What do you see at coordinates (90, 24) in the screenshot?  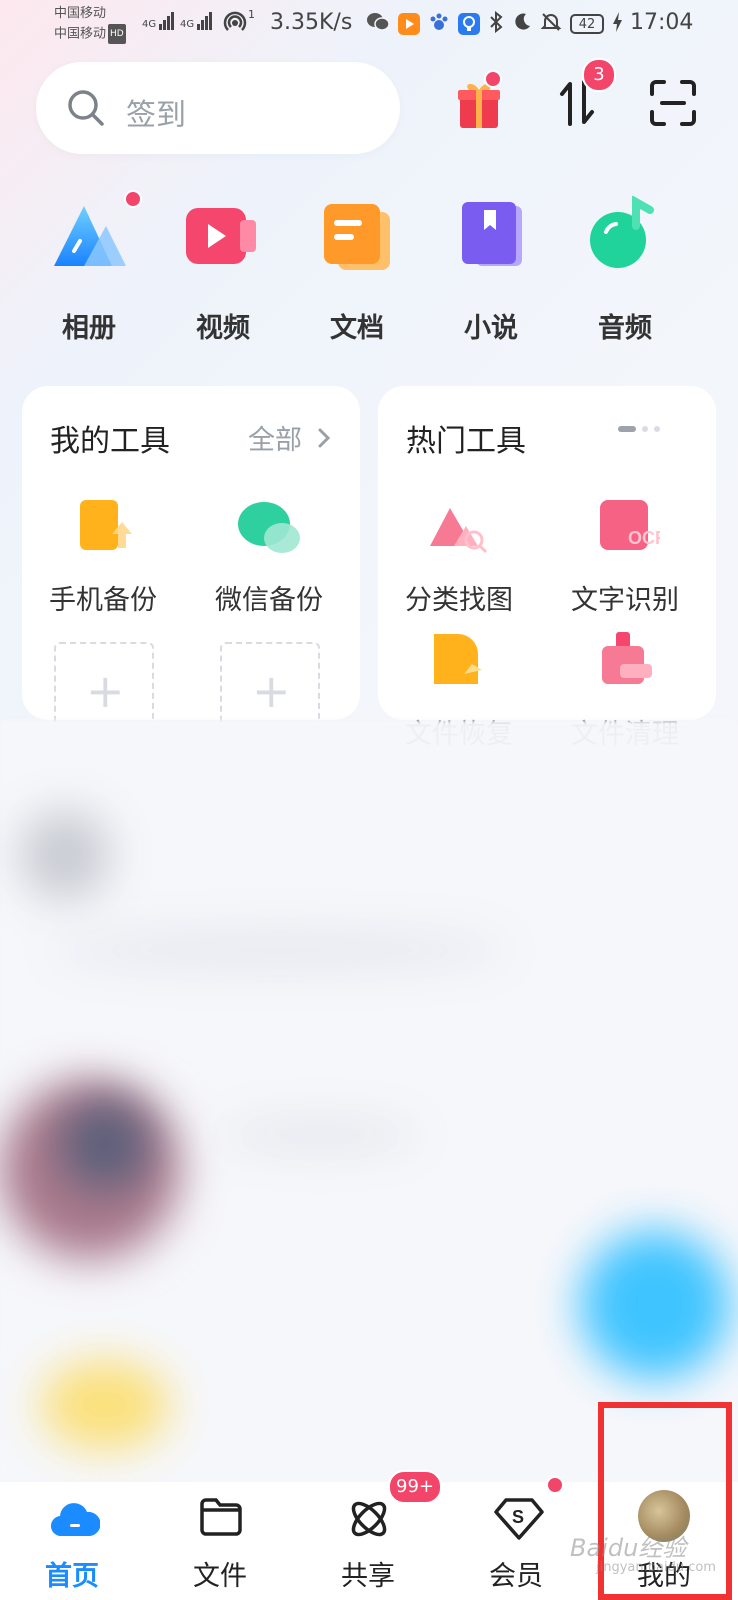 I see `carrier-info: 中国移动 中国移动 HD` at bounding box center [90, 24].